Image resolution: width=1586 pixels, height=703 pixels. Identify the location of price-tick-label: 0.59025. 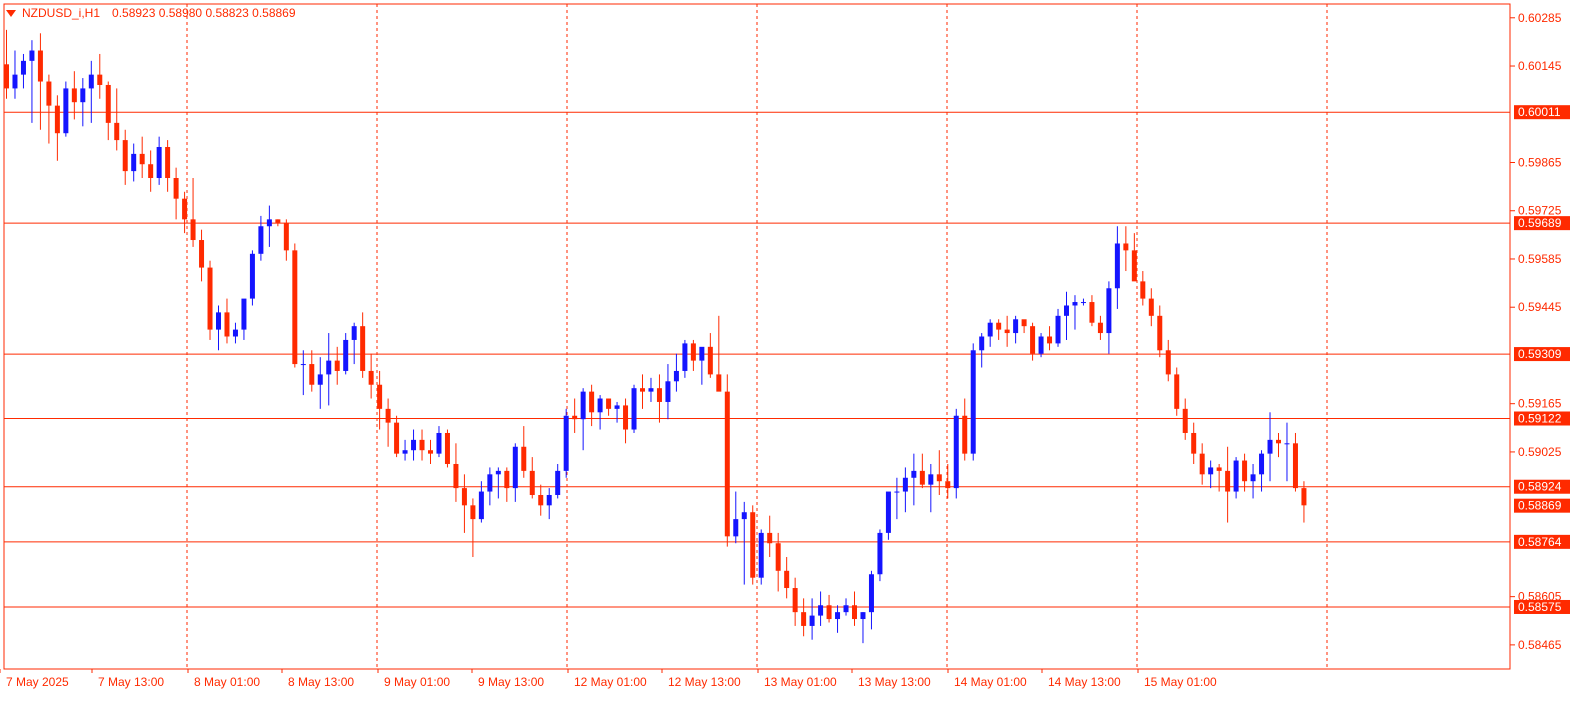
(1540, 452).